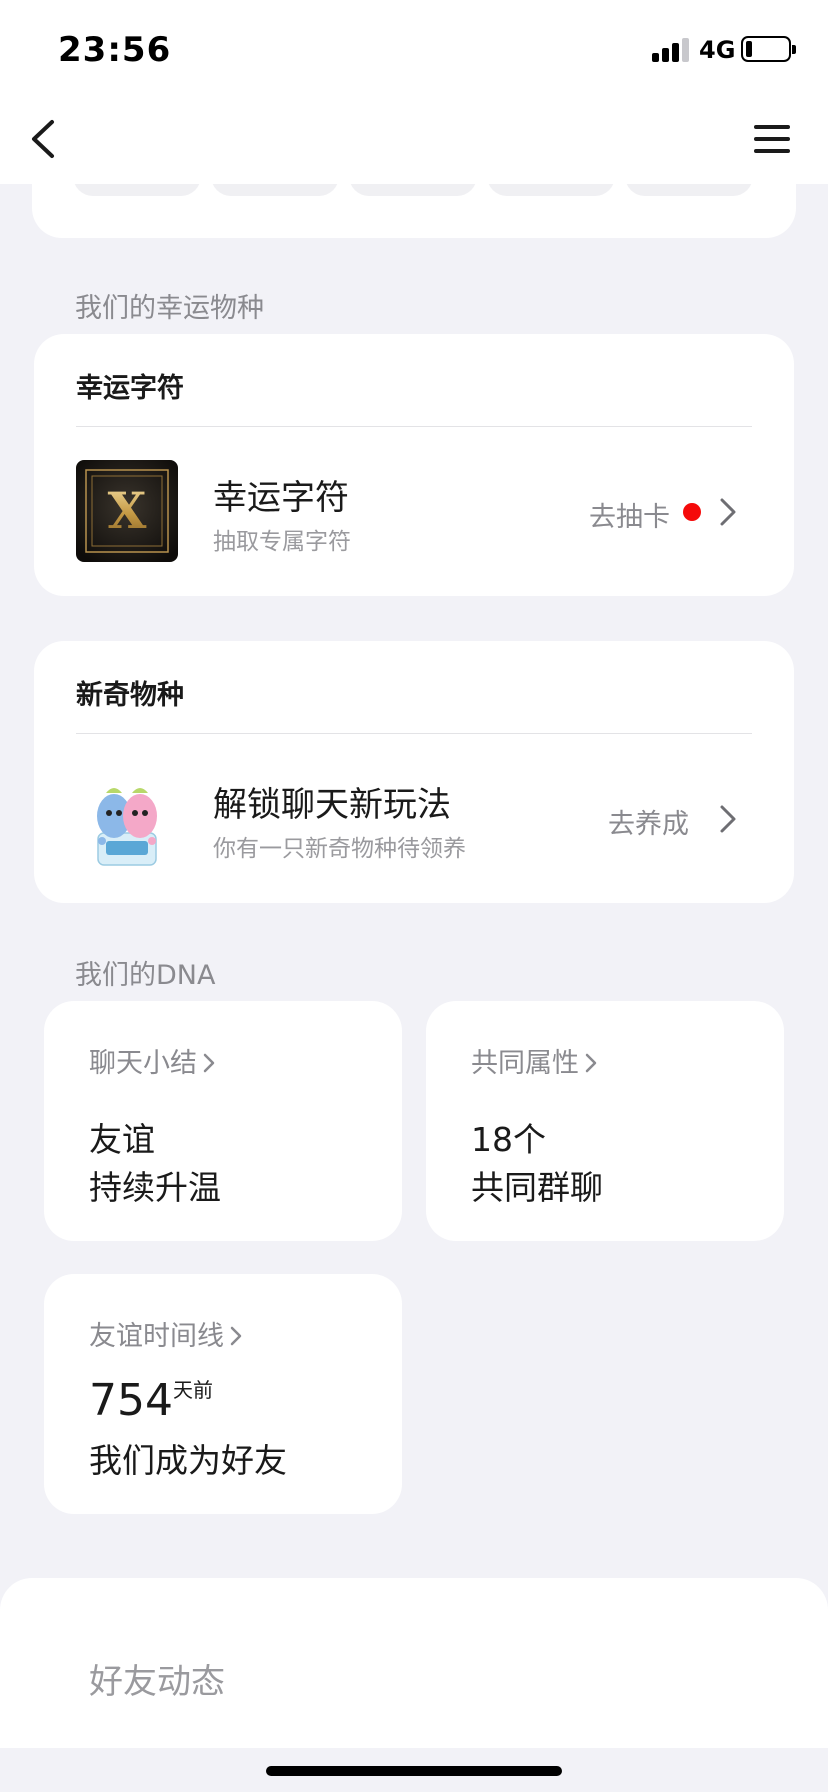  What do you see at coordinates (131, 1400) in the screenshot?
I see `days-number: 754` at bounding box center [131, 1400].